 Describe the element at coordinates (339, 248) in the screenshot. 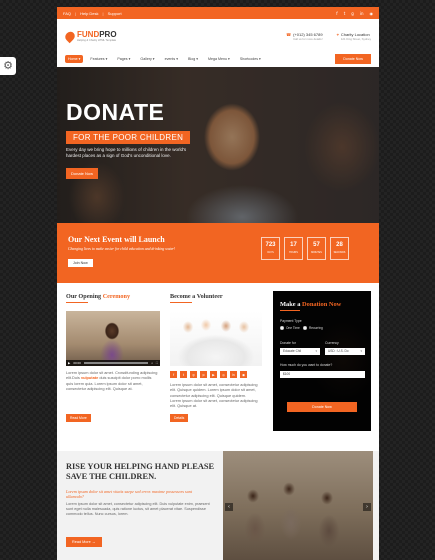

I see `countdown-seconds: 28 SECONDS` at that location.